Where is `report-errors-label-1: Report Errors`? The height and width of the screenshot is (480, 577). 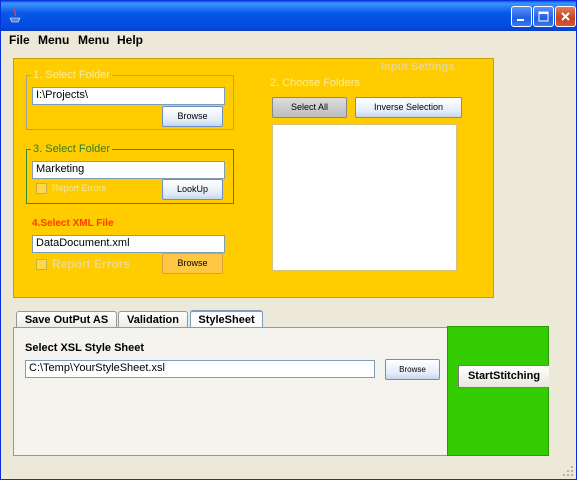 report-errors-label-1: Report Errors is located at coordinates (79, 188).